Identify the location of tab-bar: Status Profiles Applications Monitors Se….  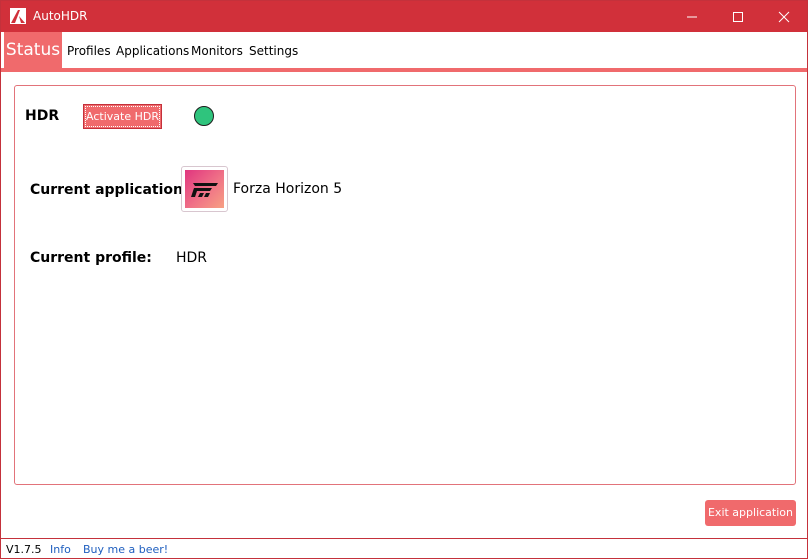
(404, 50).